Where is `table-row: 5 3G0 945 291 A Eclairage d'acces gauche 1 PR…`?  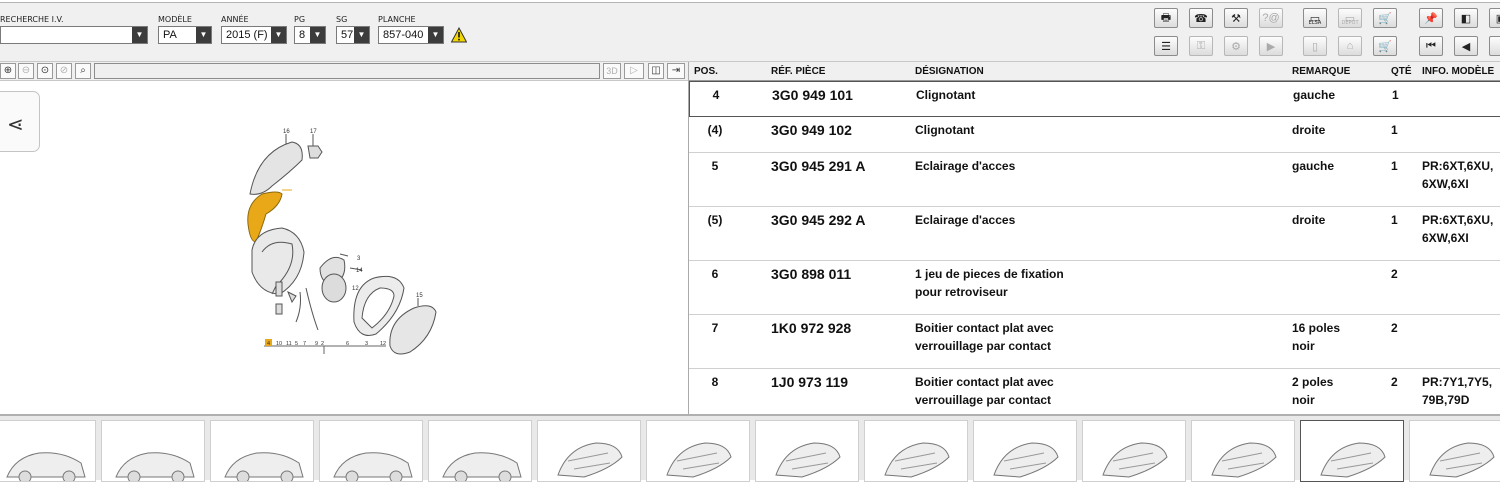
table-row: 5 3G0 945 291 A Eclairage d'acces gauche 1 PR… is located at coordinates (1094, 180).